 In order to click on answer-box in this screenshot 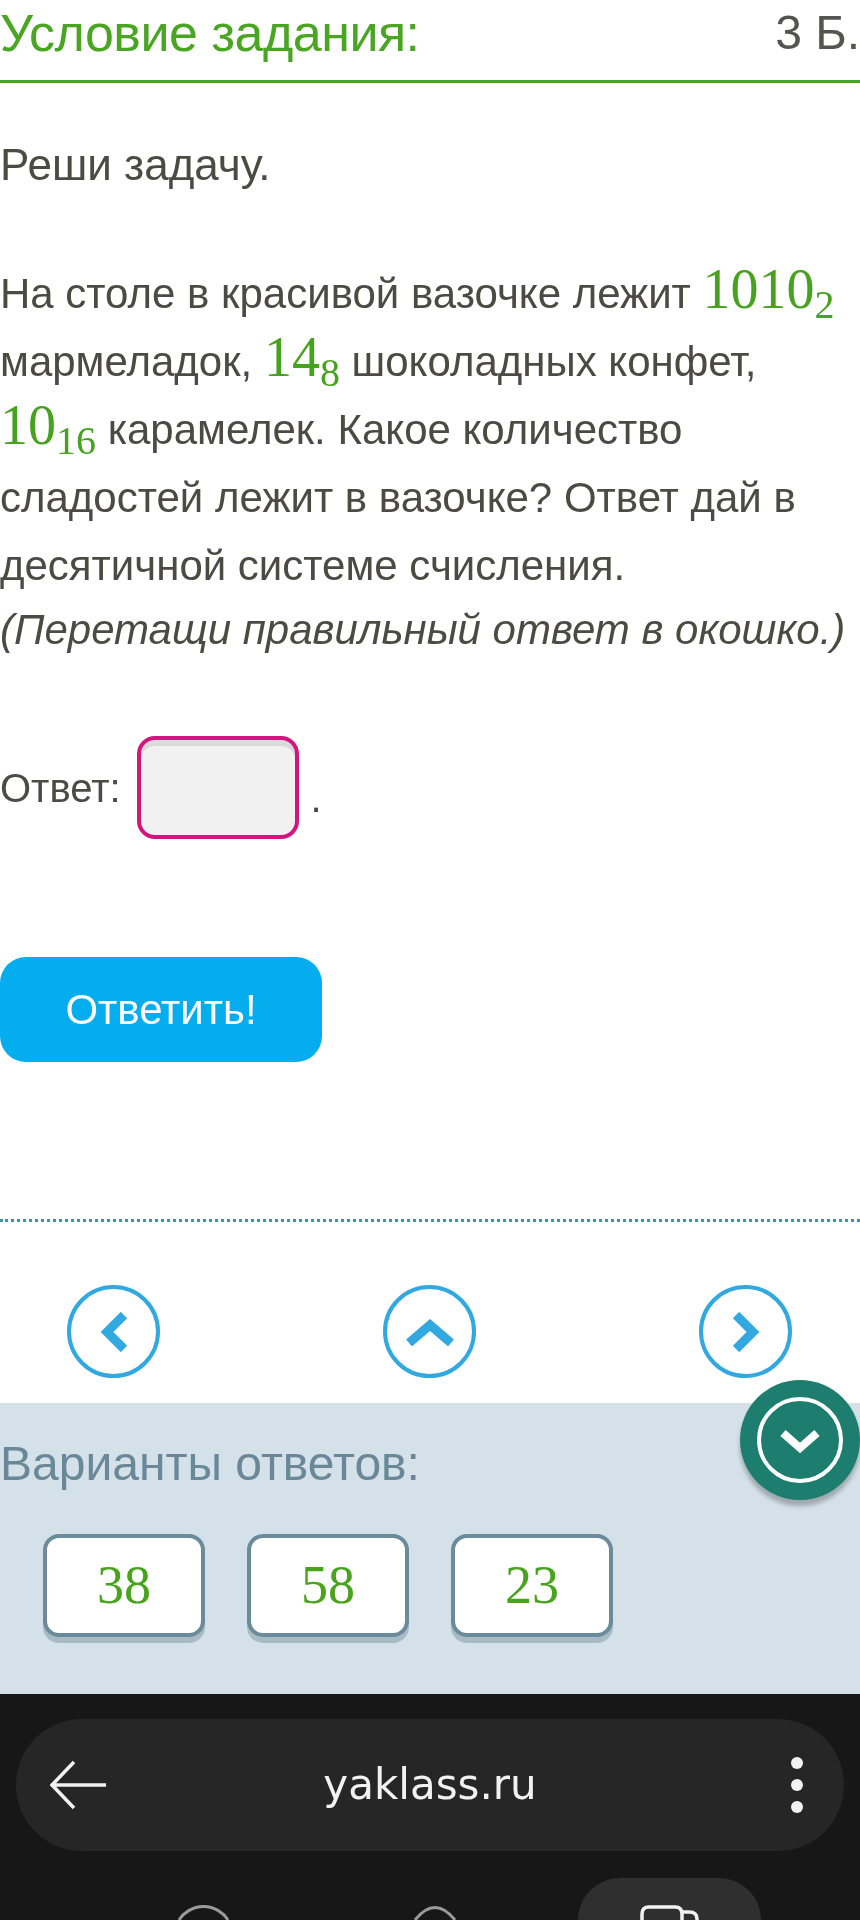, I will do `click(217, 787)`.